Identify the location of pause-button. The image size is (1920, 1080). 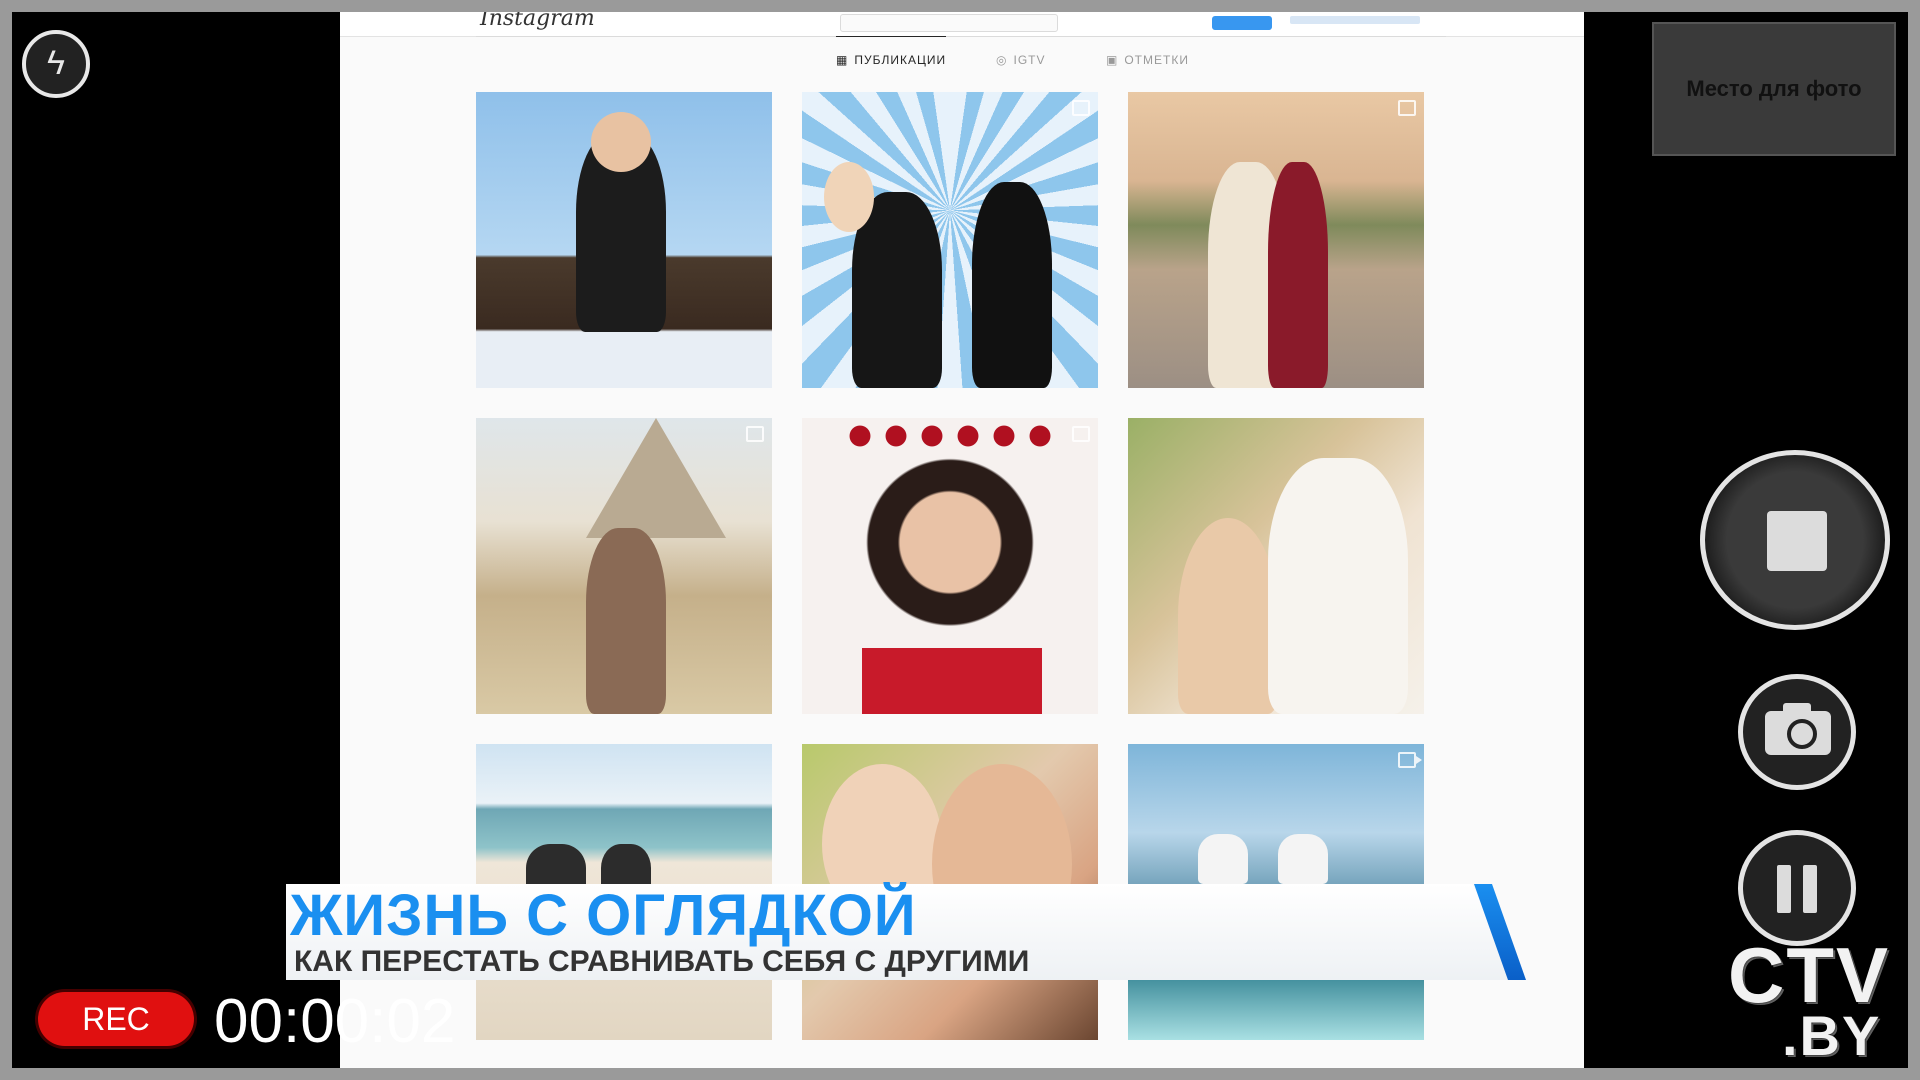
(1797, 888).